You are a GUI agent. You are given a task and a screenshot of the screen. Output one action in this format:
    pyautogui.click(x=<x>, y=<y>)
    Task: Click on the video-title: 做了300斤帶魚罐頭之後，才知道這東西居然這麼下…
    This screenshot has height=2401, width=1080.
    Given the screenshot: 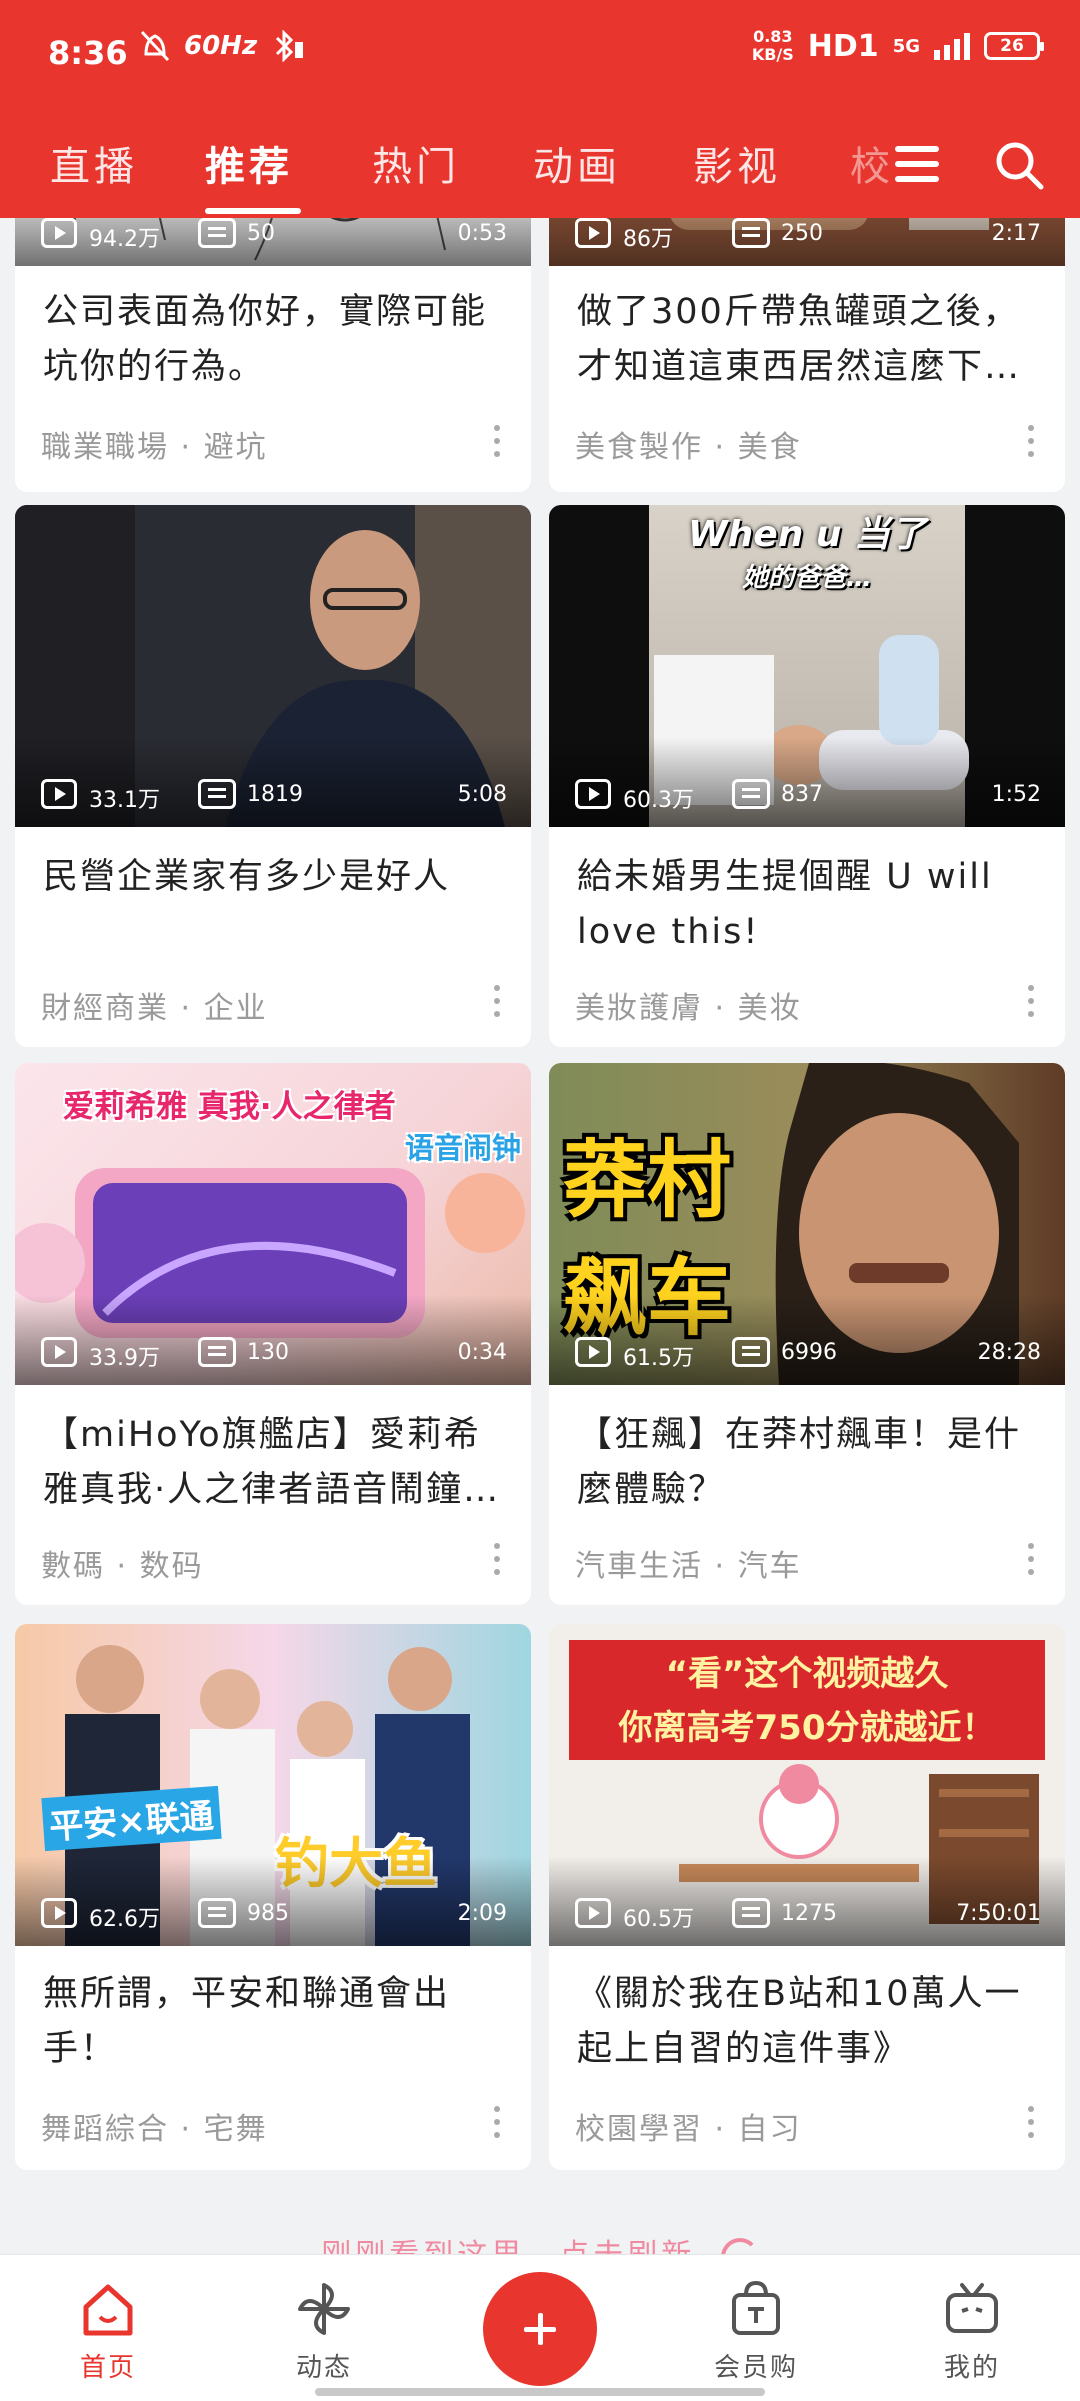 What is the action you would take?
    pyautogui.click(x=812, y=340)
    